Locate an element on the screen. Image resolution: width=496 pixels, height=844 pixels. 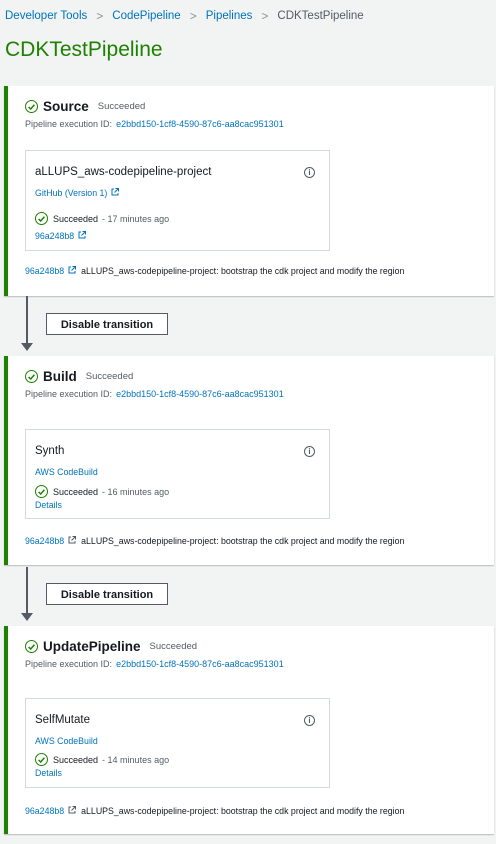
stage-name: Build is located at coordinates (60, 376).